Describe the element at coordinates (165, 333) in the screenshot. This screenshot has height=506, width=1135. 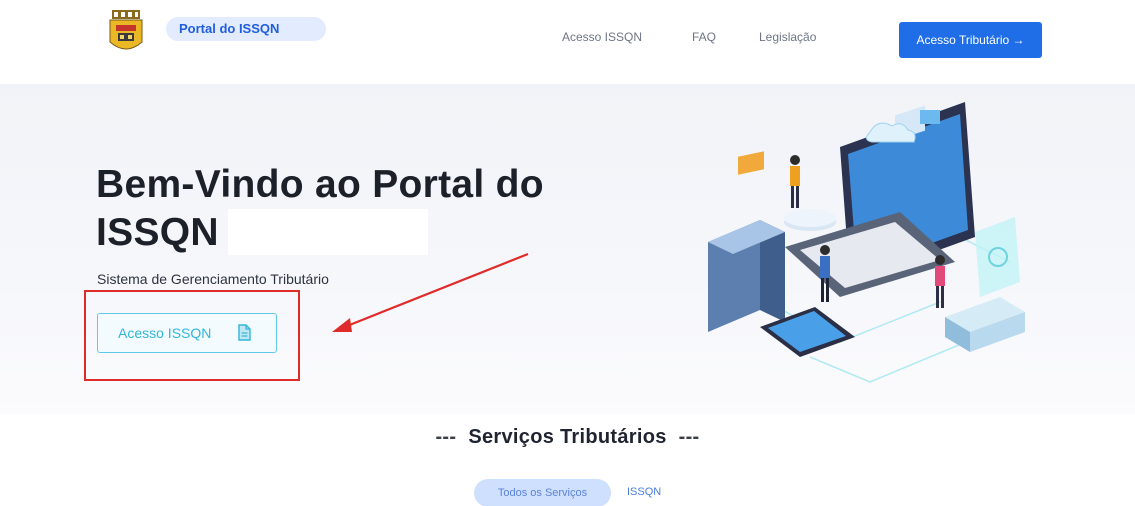
I see `acesso-issqn-button-label: Acesso ISSQN` at that location.